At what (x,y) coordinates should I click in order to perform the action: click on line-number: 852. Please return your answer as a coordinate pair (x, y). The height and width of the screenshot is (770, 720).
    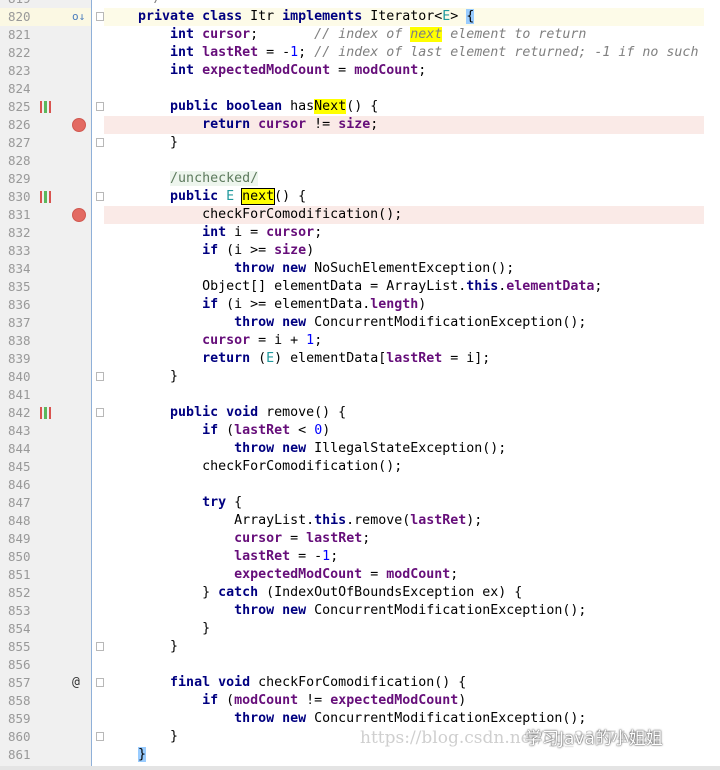
    Looking at the image, I should click on (19, 593).